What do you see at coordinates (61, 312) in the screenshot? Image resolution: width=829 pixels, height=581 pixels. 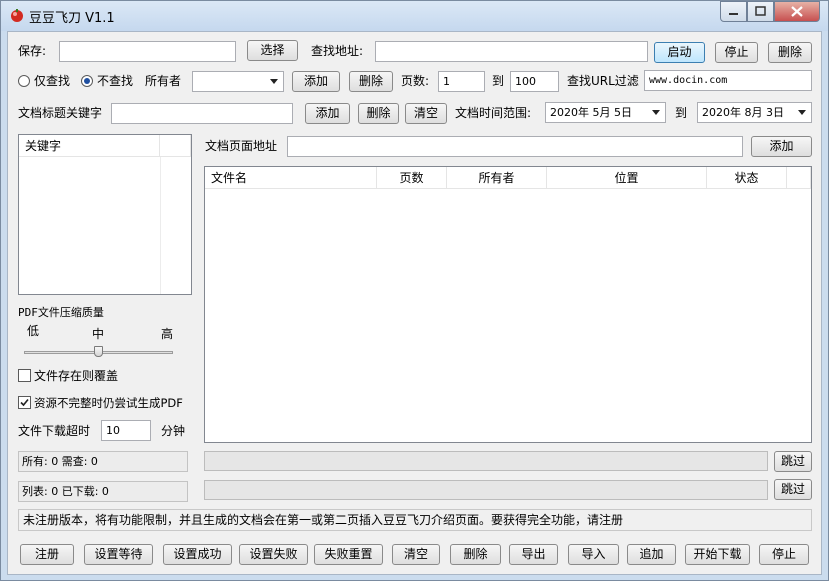 I see `pdf-quality-title: PDF文件压缩质量` at bounding box center [61, 312].